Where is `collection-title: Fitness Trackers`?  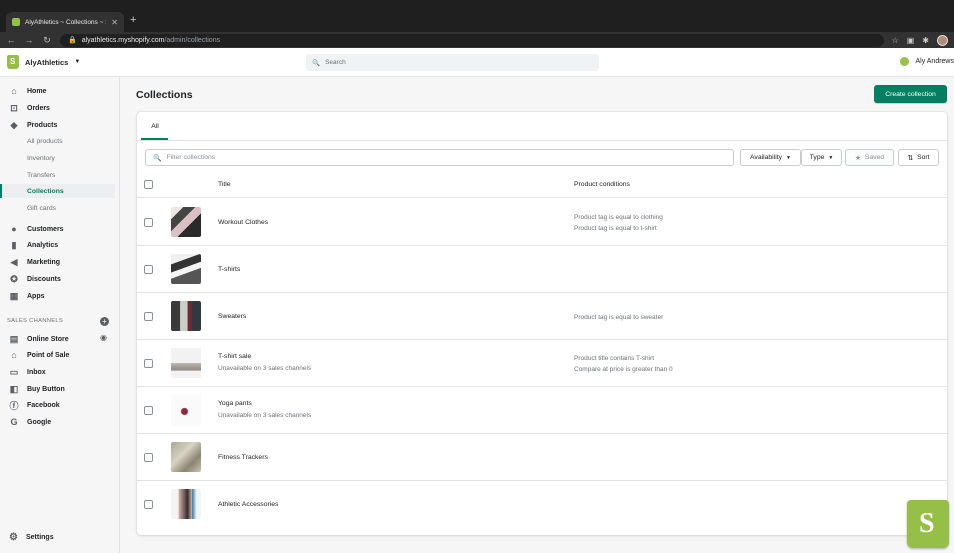 collection-title: Fitness Trackers is located at coordinates (243, 457).